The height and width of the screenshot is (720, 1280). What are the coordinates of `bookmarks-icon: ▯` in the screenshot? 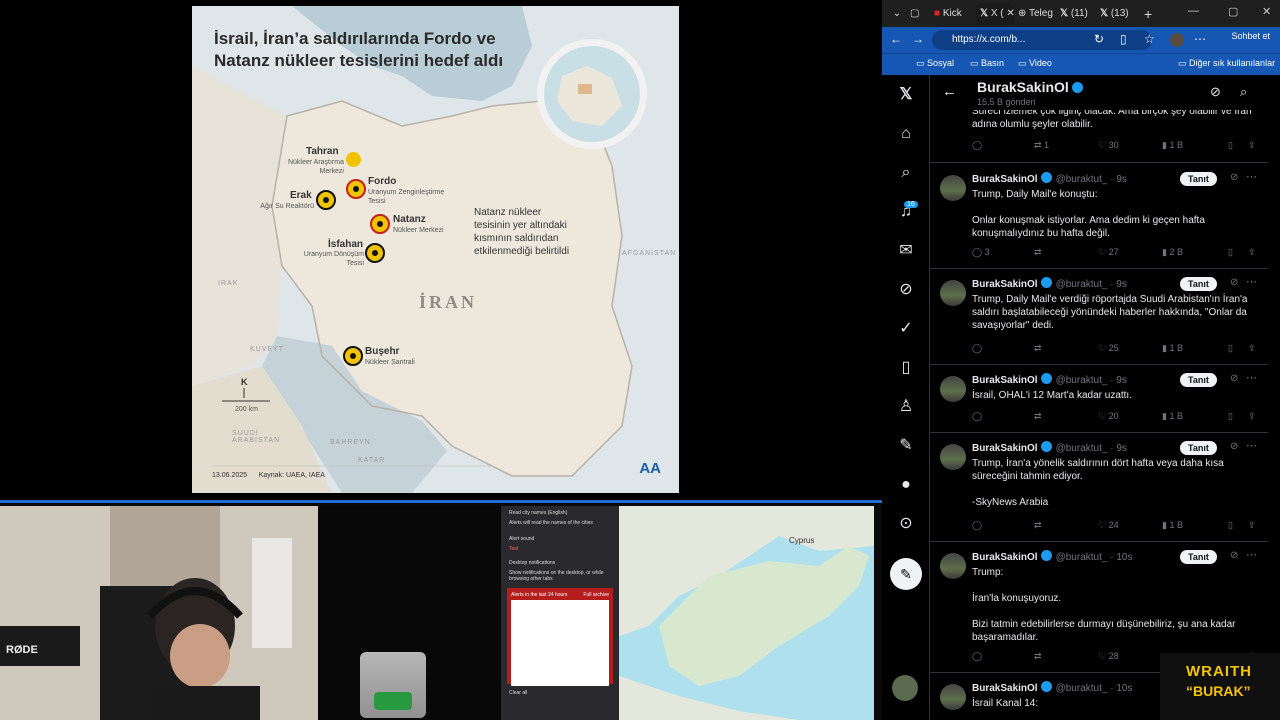 It's located at (906, 368).